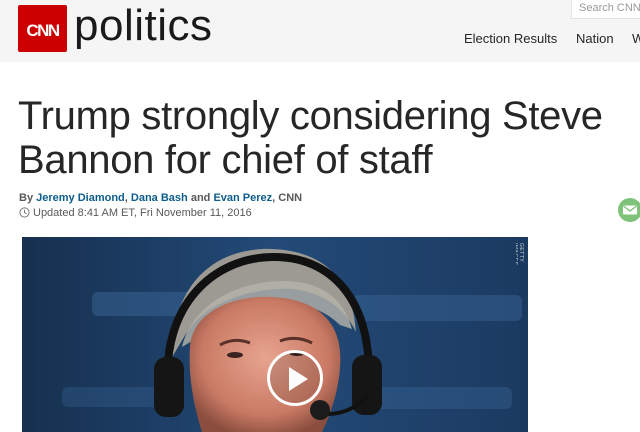 Image resolution: width=640 pixels, height=432 pixels. What do you see at coordinates (310, 116) in the screenshot?
I see `headline-line-1: Trump strongly considering Steve` at bounding box center [310, 116].